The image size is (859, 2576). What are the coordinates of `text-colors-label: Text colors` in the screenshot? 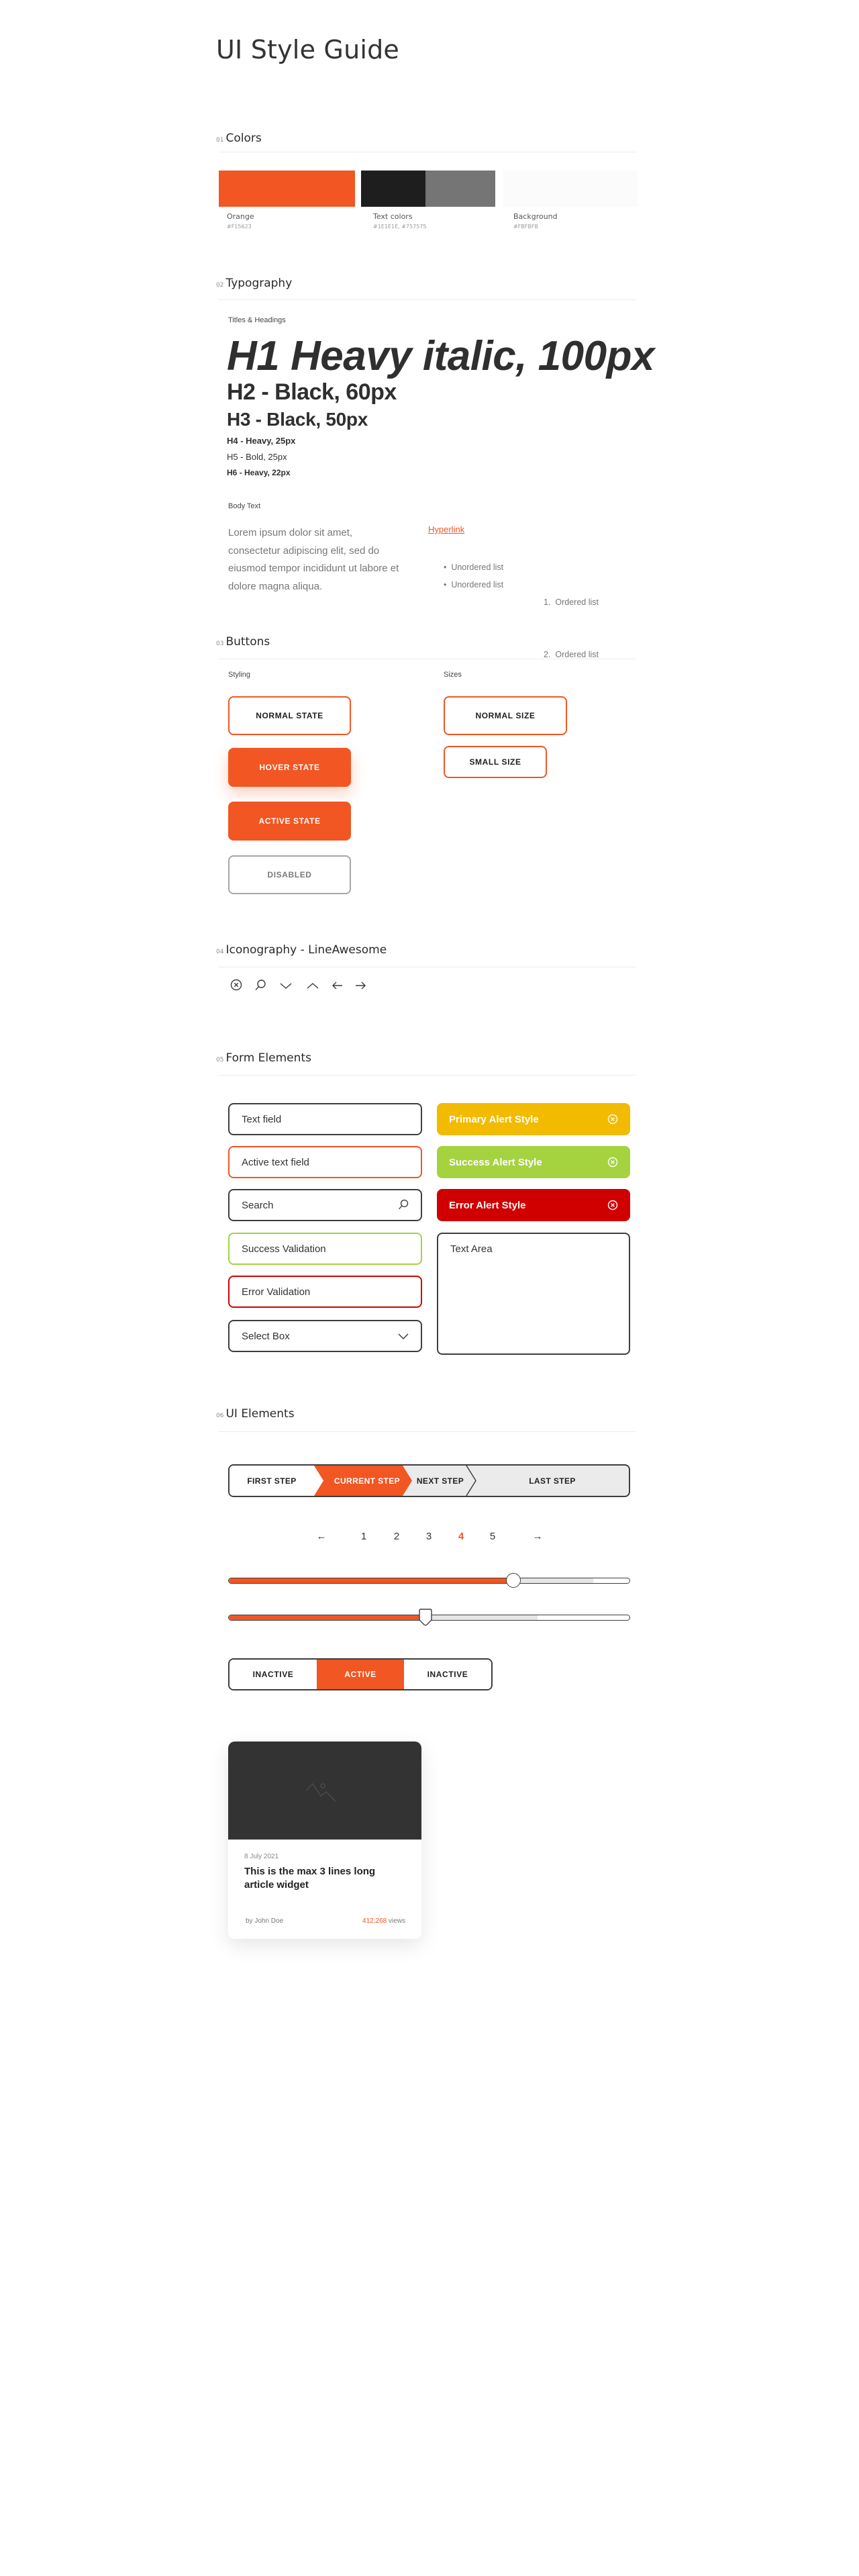 It's located at (393, 216).